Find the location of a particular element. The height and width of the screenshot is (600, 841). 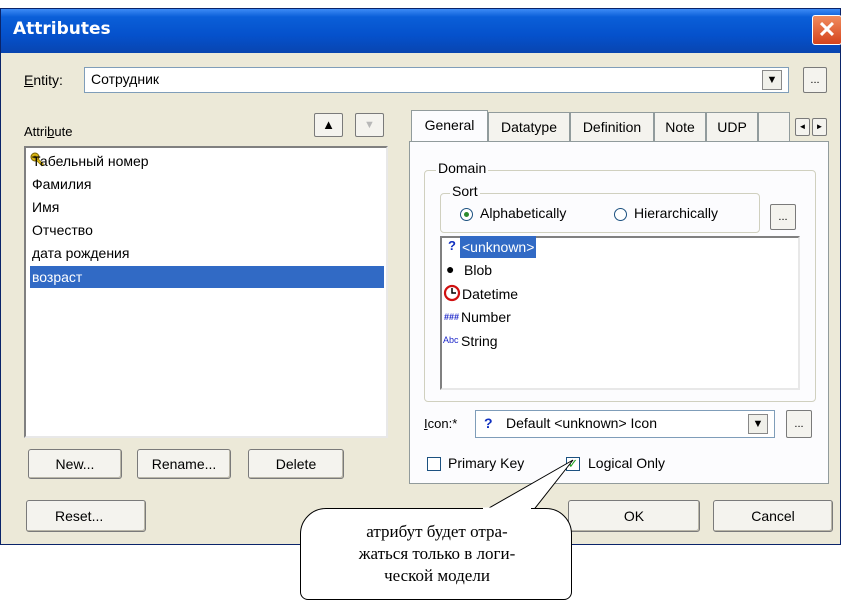

callout-pointer-seam is located at coordinates (507, 509).